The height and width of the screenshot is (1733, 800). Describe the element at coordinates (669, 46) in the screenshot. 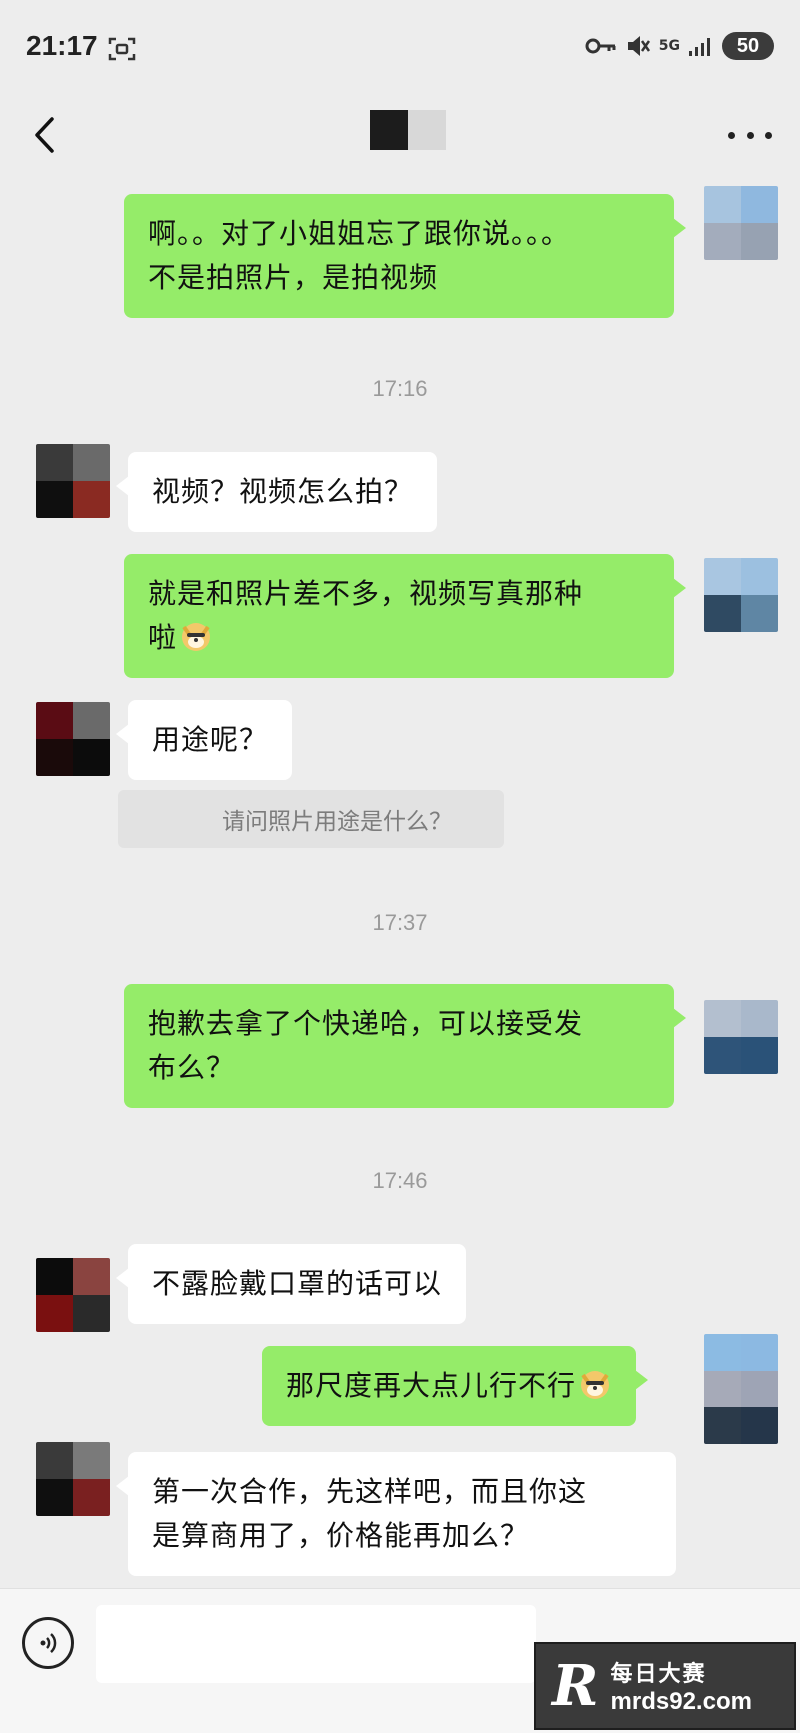

I see `network-label: 5G` at that location.